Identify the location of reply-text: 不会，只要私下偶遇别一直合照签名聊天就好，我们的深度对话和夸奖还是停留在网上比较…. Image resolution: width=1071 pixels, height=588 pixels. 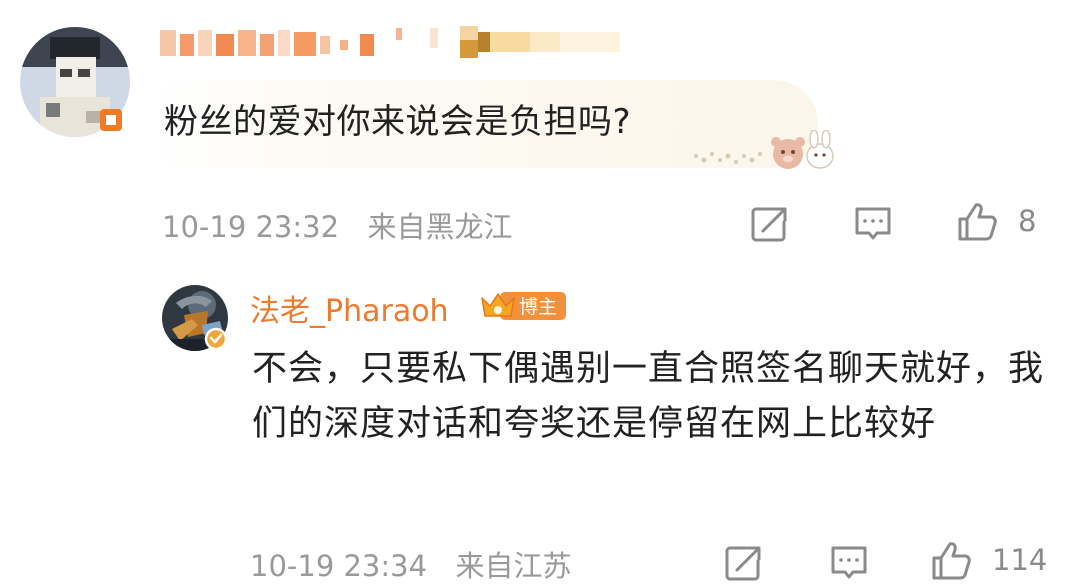
(648, 396).